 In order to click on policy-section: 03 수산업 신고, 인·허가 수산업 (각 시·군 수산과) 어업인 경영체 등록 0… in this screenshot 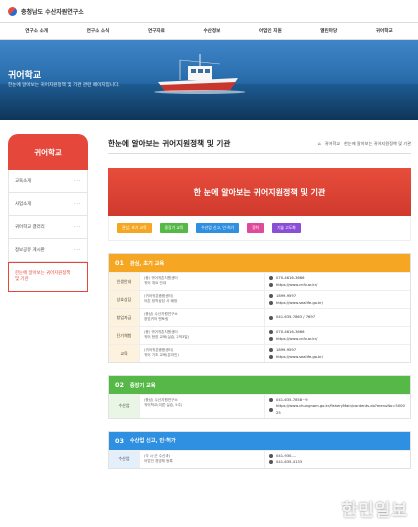, I will do `click(259, 449)`.